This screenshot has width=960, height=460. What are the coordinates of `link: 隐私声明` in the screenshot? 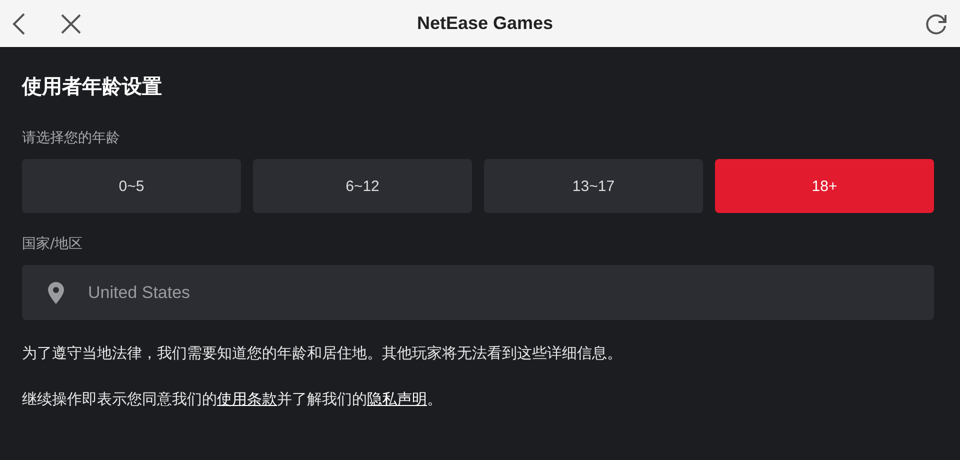 It's located at (397, 399).